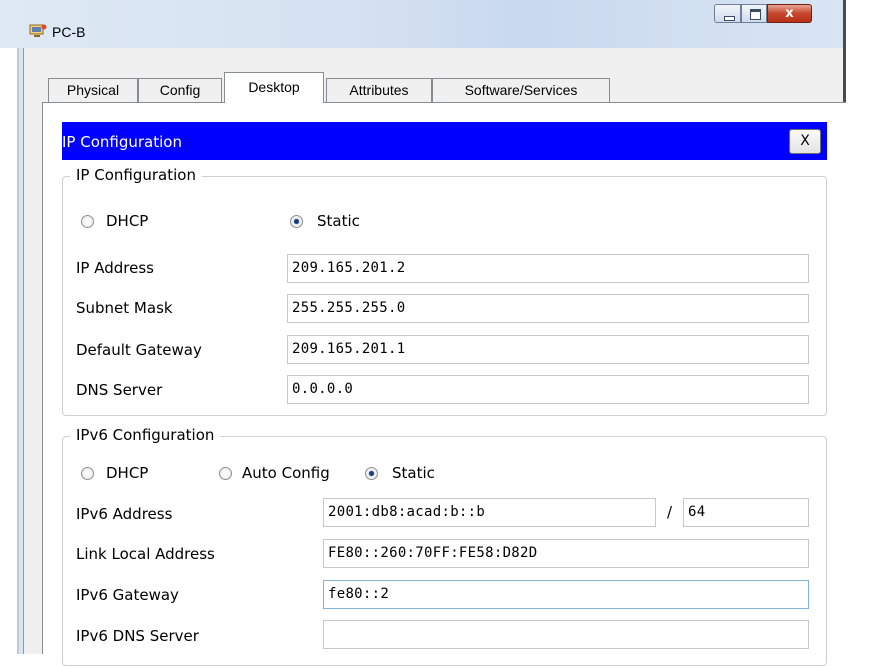  What do you see at coordinates (38, 30) in the screenshot?
I see `pc-app-icon` at bounding box center [38, 30].